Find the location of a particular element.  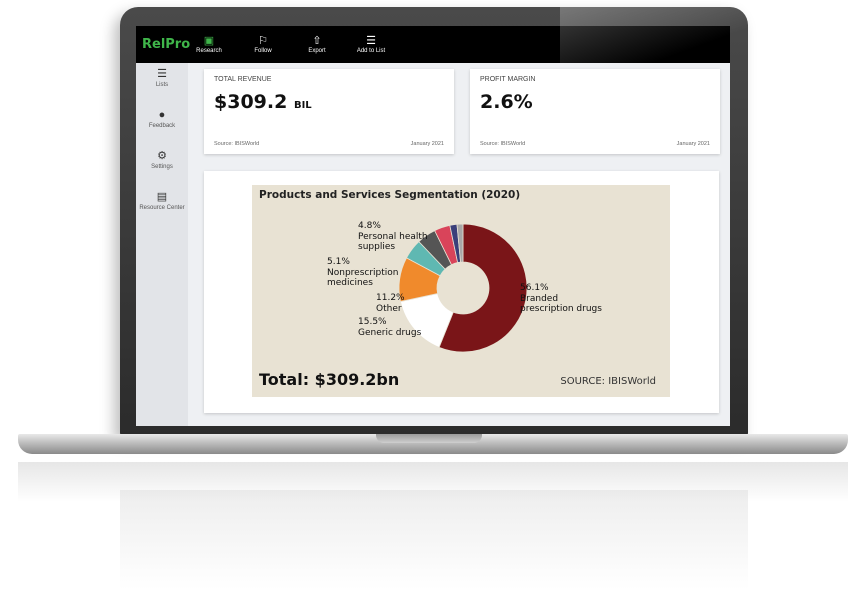

metric-value: 2.6% is located at coordinates (506, 102).